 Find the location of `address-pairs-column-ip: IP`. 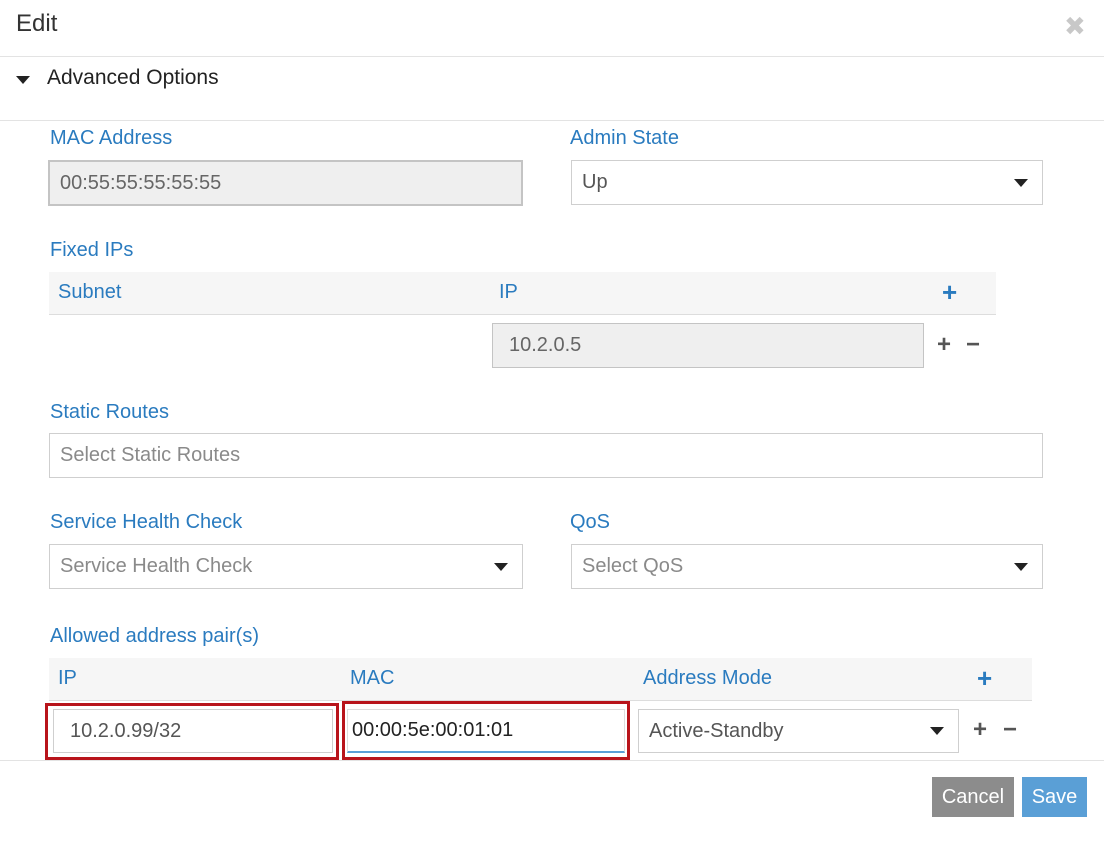

address-pairs-column-ip: IP is located at coordinates (67, 678).